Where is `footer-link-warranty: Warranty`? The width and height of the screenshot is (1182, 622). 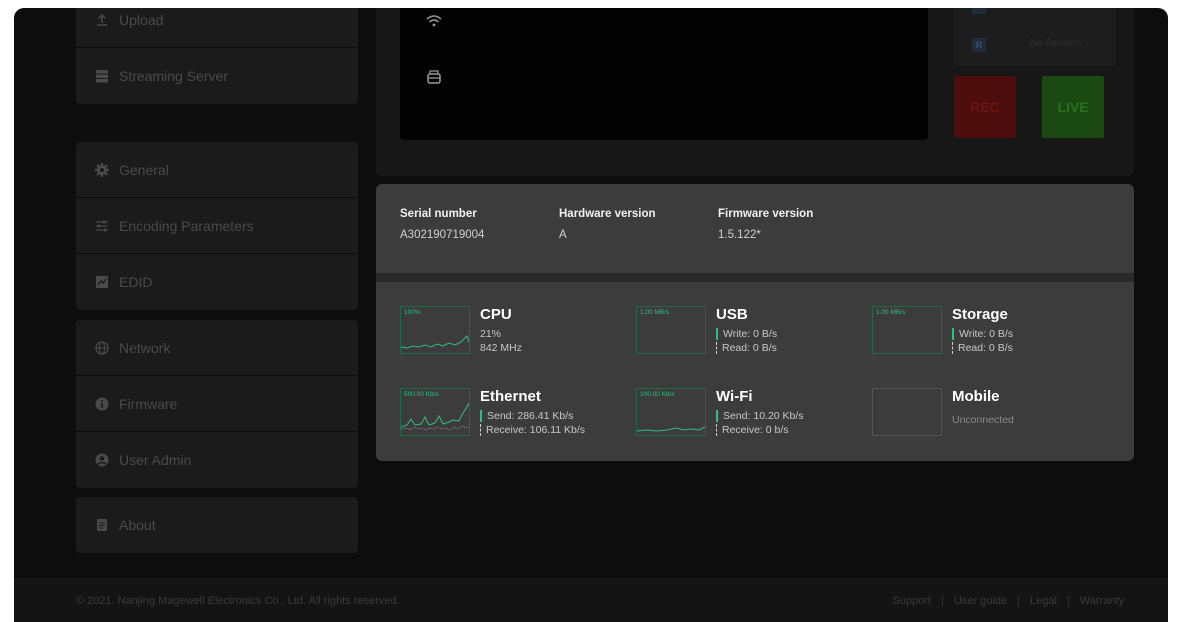 footer-link-warranty: Warranty is located at coordinates (1102, 601).